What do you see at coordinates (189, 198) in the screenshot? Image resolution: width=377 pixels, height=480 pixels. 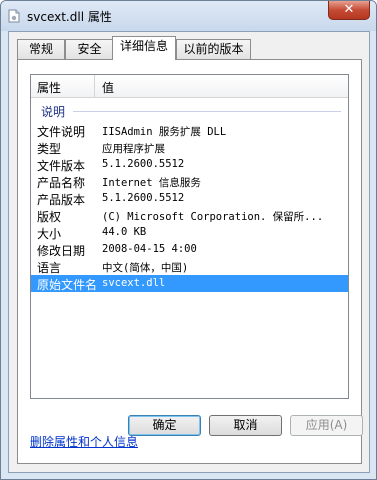 I see `list-item: 产品版本 5.1.2600.5512` at bounding box center [189, 198].